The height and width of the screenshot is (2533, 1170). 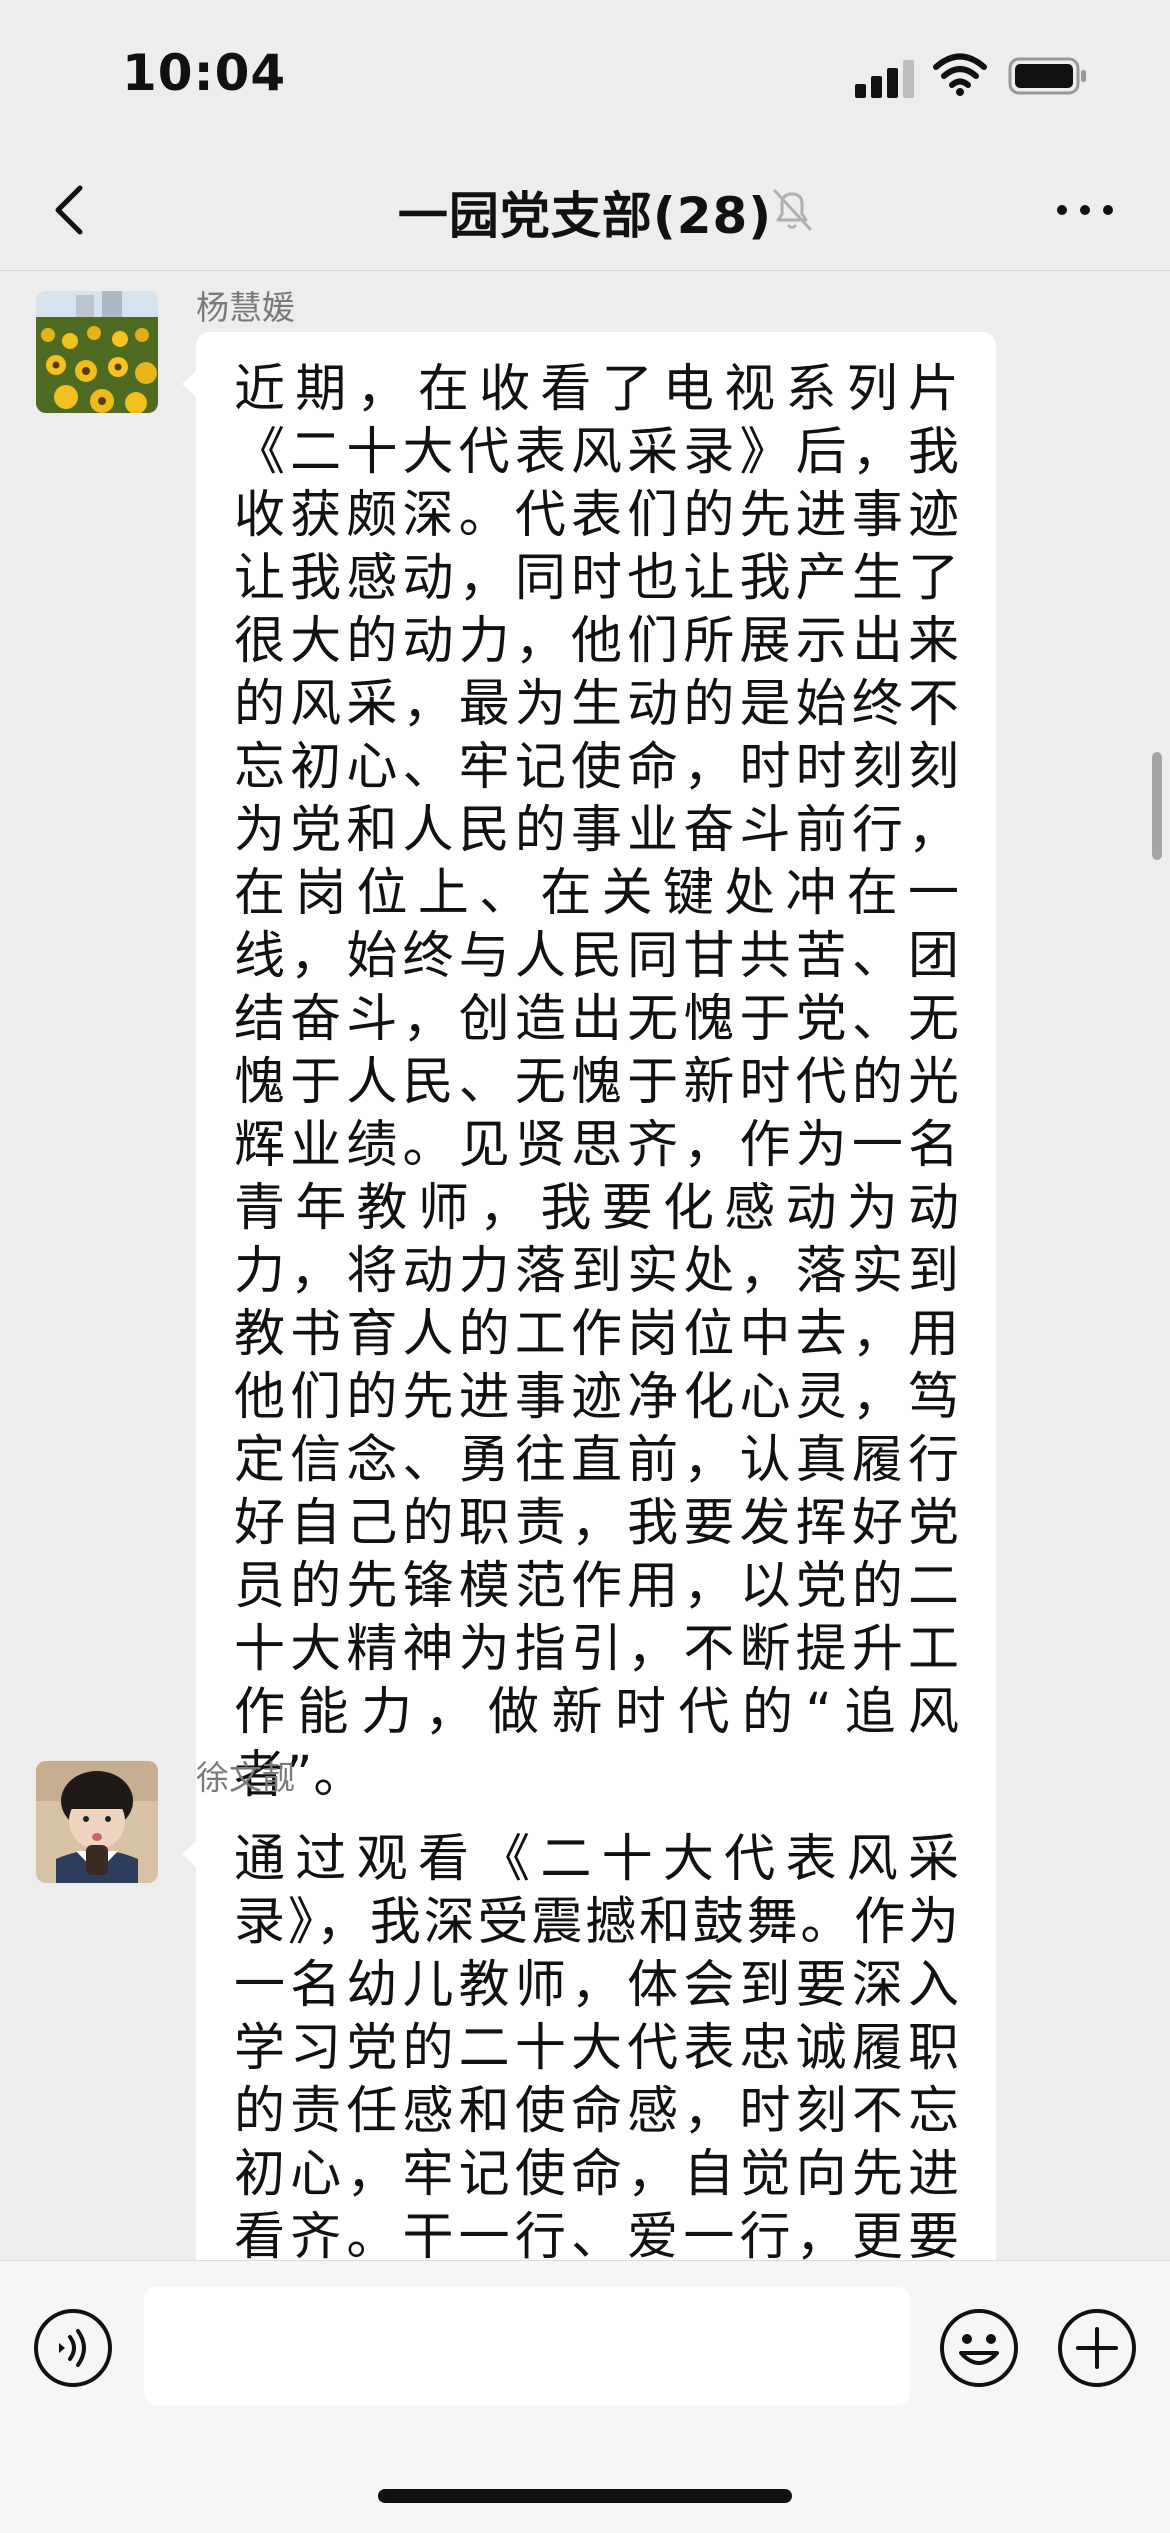 What do you see at coordinates (245, 1777) in the screenshot?
I see `sender-name: 徐文靓` at bounding box center [245, 1777].